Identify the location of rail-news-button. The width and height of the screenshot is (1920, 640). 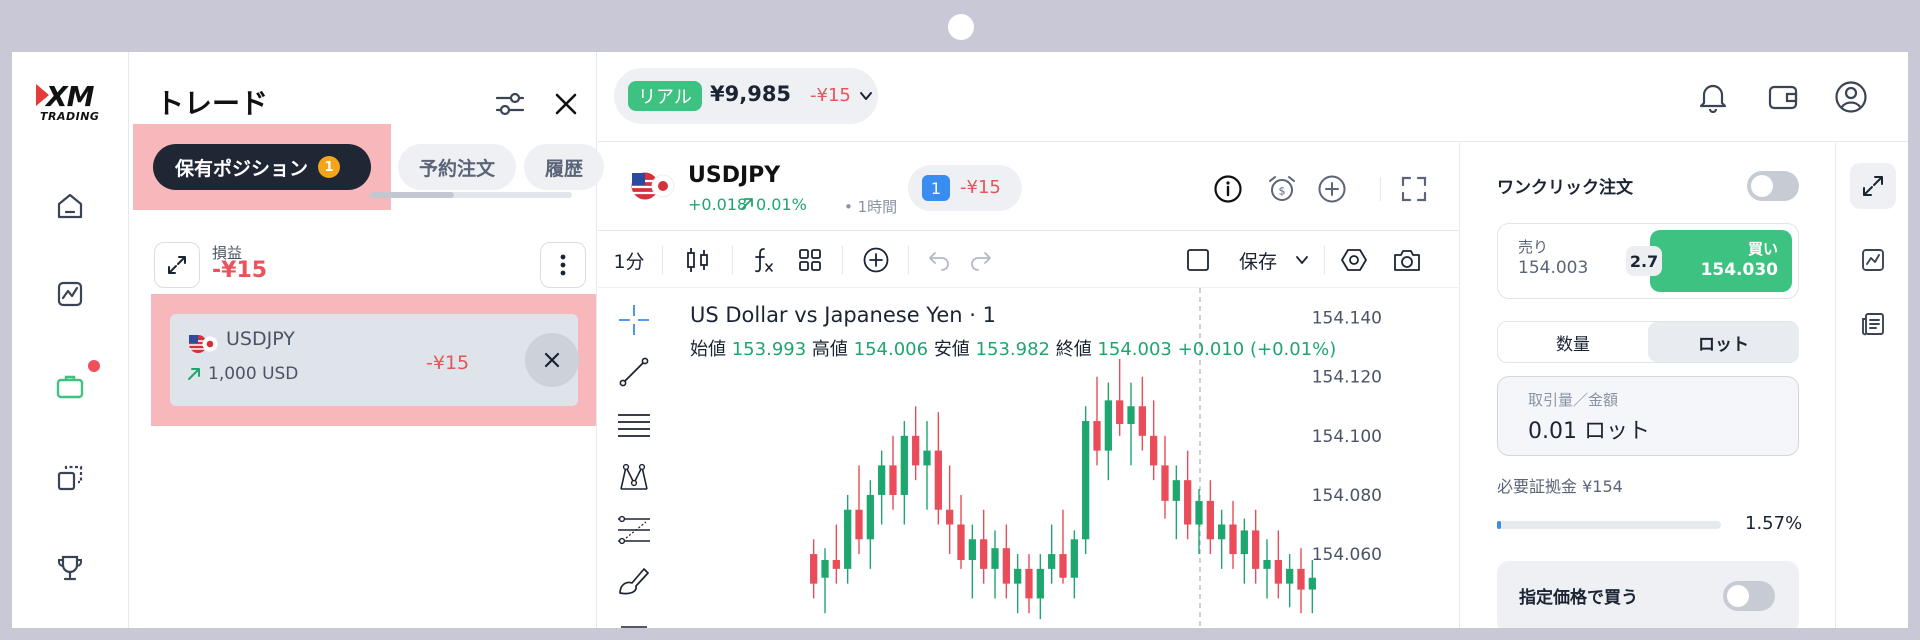
(1873, 324).